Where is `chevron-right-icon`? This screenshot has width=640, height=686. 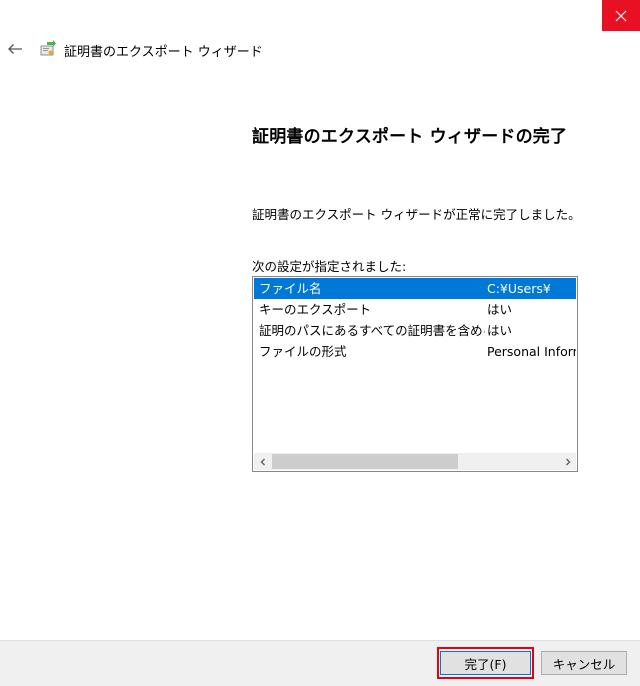 chevron-right-icon is located at coordinates (567, 461).